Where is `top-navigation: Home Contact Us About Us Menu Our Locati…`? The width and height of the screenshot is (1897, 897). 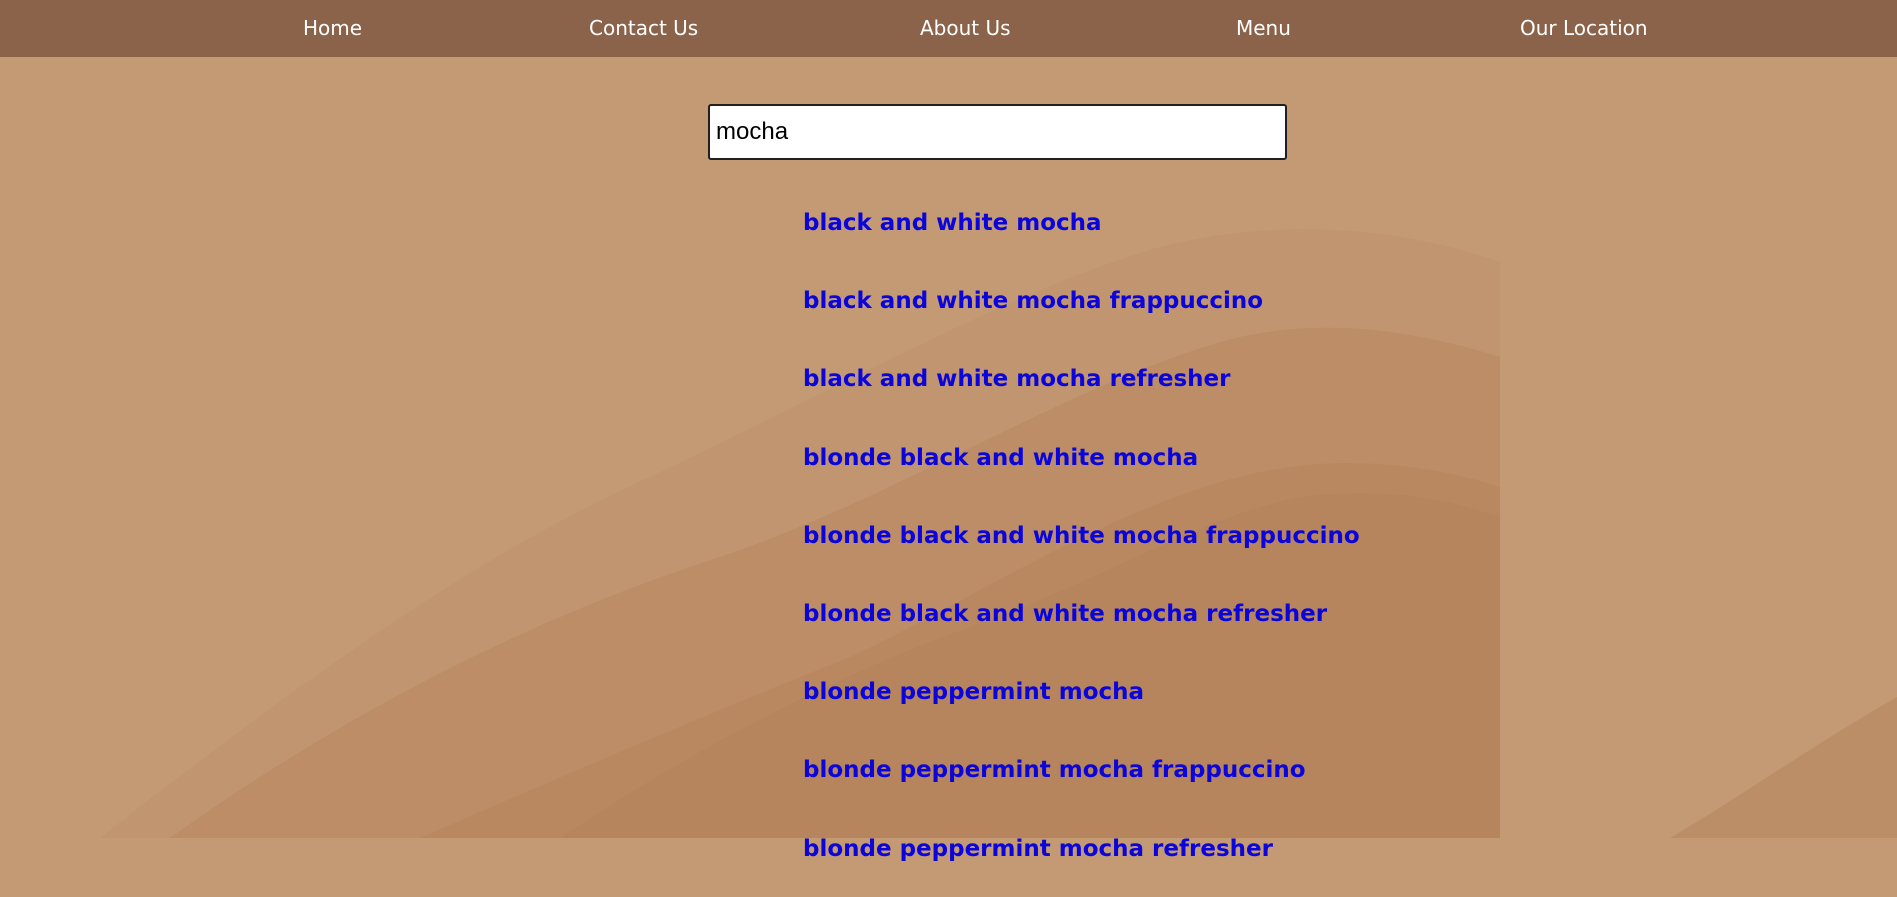
top-navigation: Home Contact Us About Us Menu Our Locati… is located at coordinates (948, 28).